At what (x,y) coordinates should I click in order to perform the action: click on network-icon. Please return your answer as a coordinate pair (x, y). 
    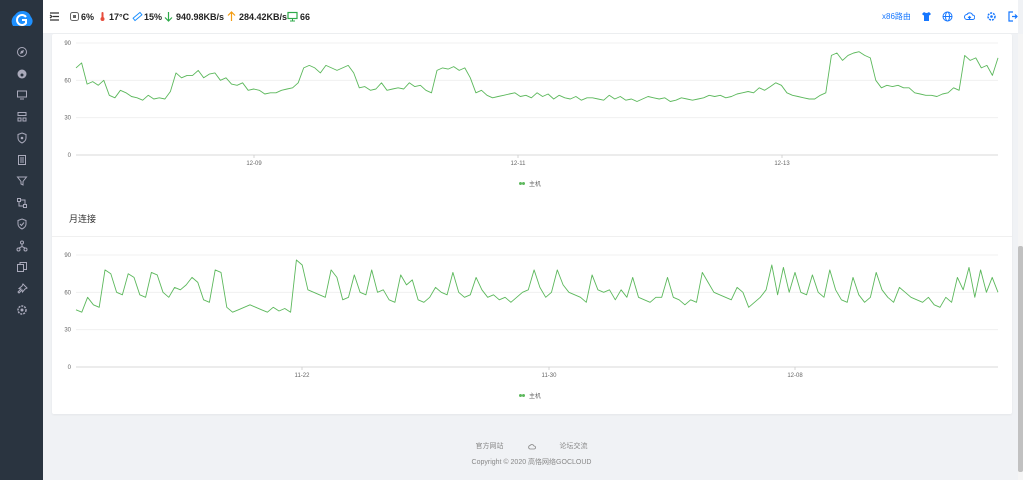
    Looking at the image, I should click on (22, 117).